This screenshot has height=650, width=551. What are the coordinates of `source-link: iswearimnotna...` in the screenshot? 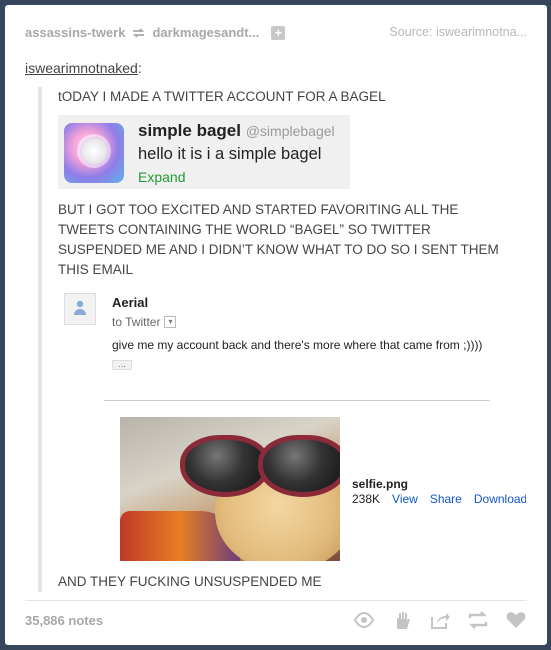 It's located at (481, 32).